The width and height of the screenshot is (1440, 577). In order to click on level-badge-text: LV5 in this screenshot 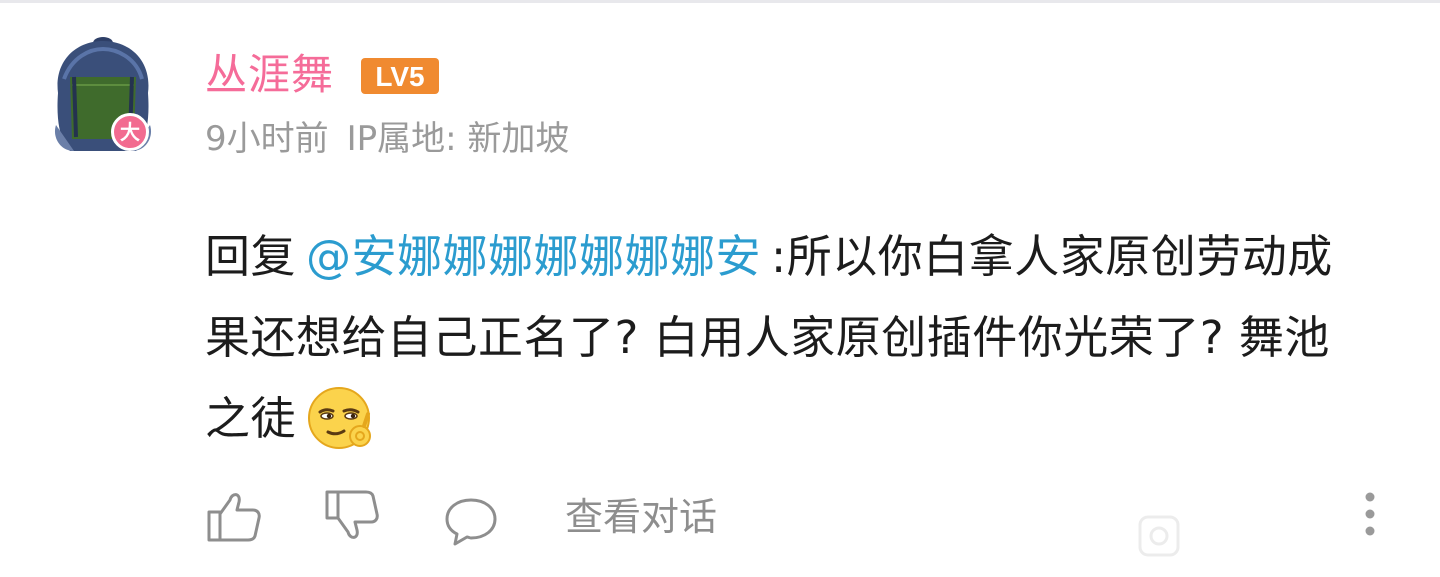, I will do `click(399, 76)`.